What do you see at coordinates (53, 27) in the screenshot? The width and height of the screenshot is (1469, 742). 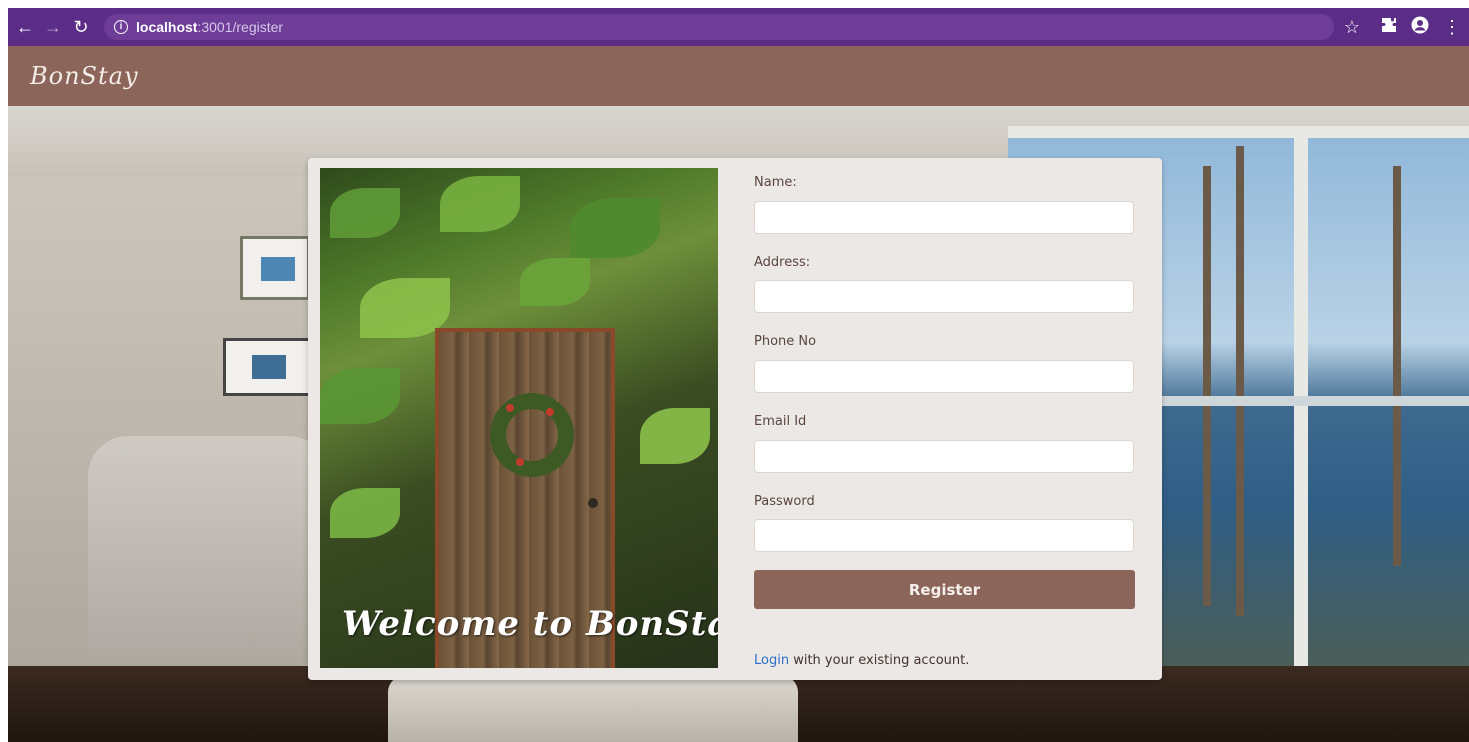 I see `arrow-right-icon: →` at bounding box center [53, 27].